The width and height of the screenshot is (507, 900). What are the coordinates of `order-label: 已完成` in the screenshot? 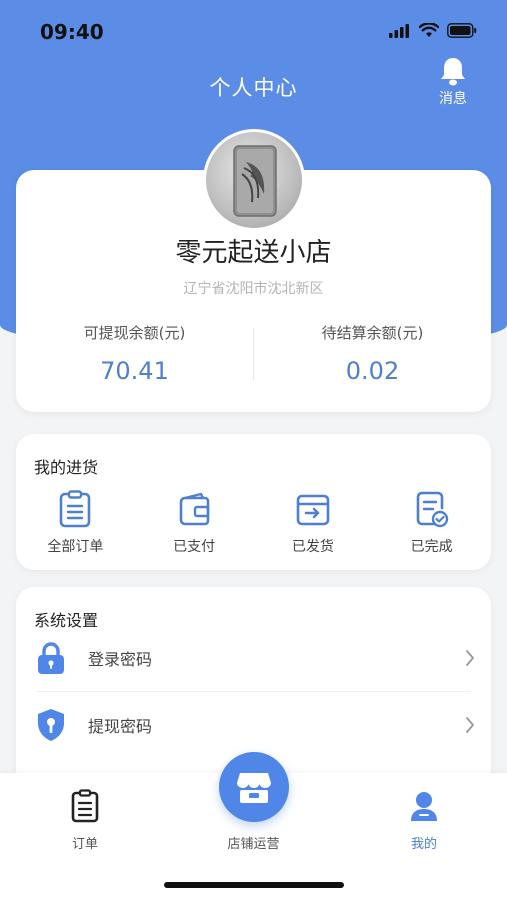 It's located at (431, 547).